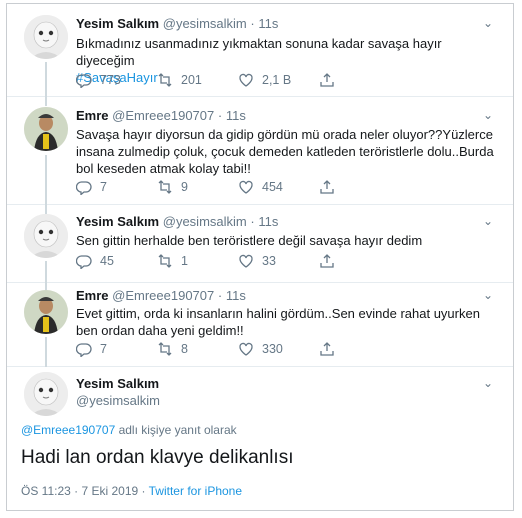  What do you see at coordinates (195, 491) in the screenshot?
I see `tweet-source-link: Twitter for iPhone` at bounding box center [195, 491].